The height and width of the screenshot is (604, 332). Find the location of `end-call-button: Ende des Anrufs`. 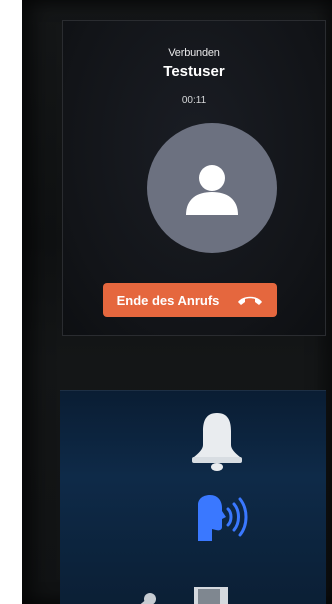

end-call-button: Ende des Anrufs is located at coordinates (190, 300).